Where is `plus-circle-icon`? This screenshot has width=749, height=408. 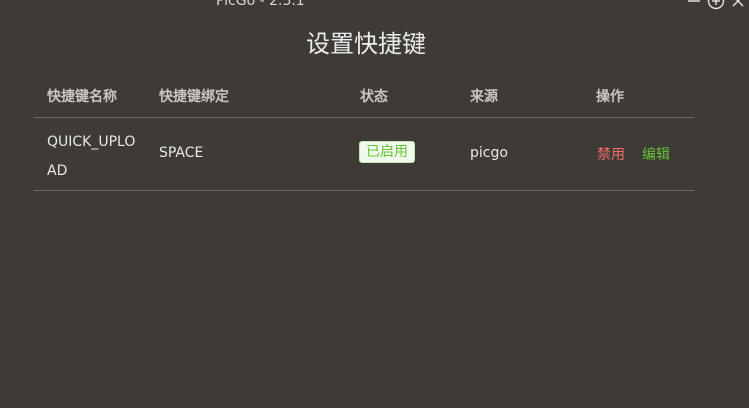
plus-circle-icon is located at coordinates (716, 5).